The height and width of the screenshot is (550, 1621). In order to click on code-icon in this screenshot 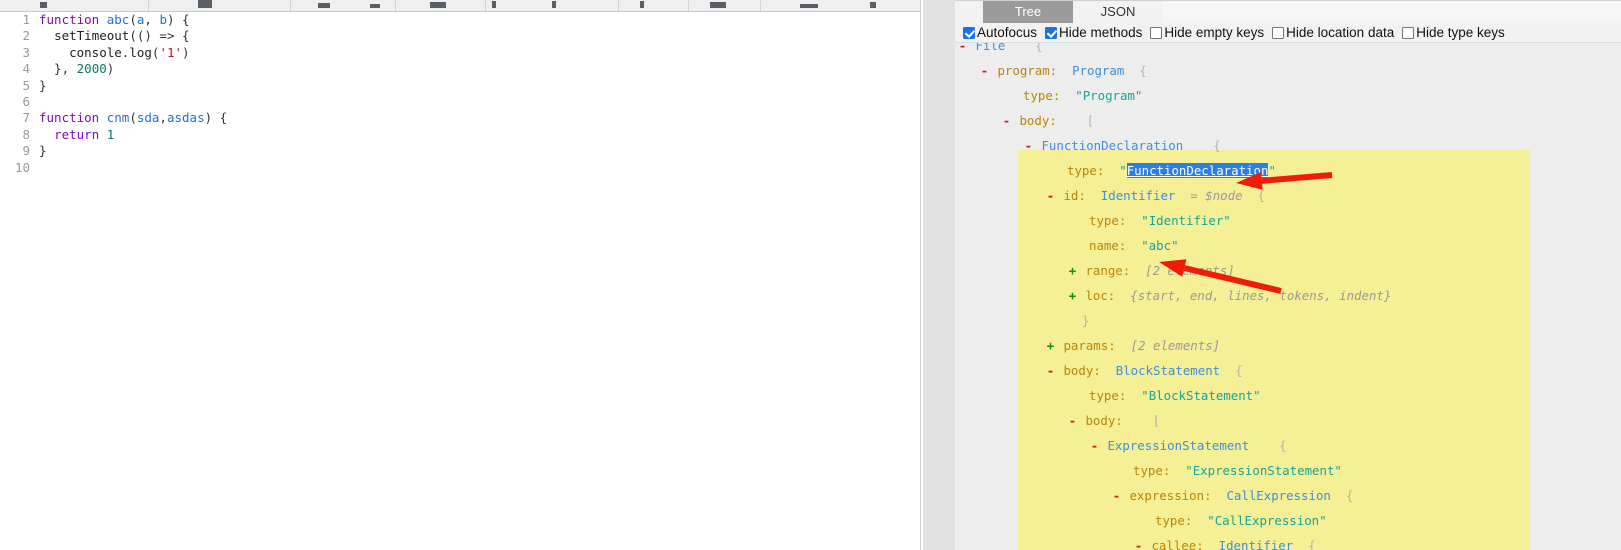, I will do `click(324, 5)`.